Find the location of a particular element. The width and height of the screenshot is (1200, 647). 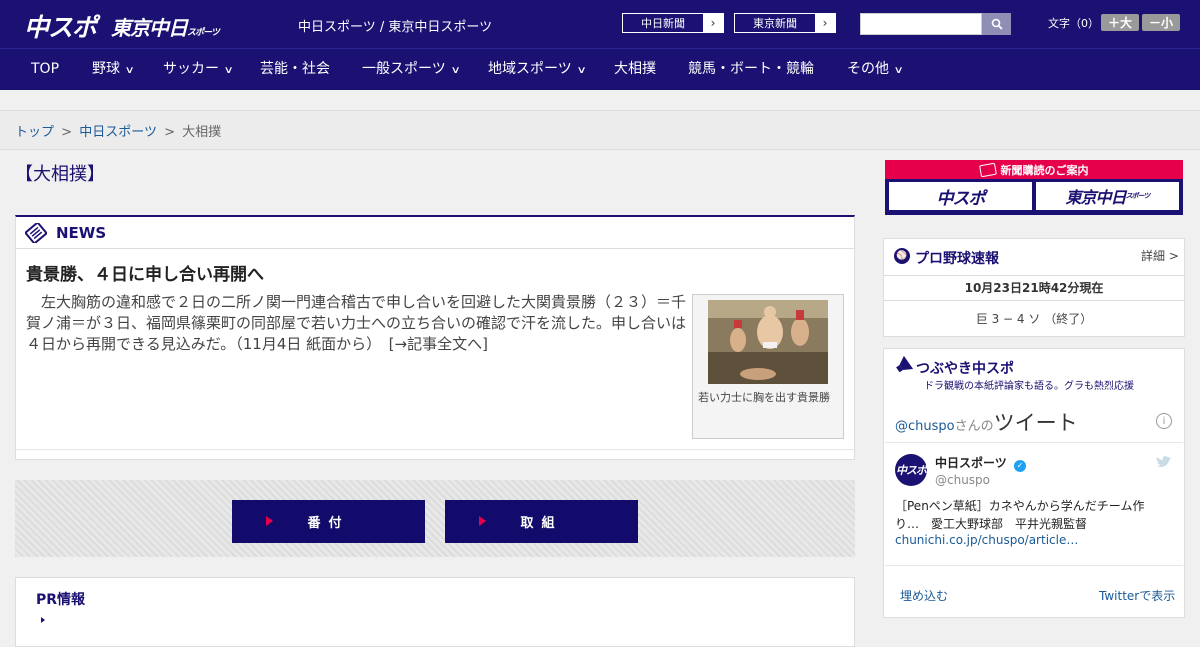

torikumi-label: 取組 is located at coordinates (541, 523).